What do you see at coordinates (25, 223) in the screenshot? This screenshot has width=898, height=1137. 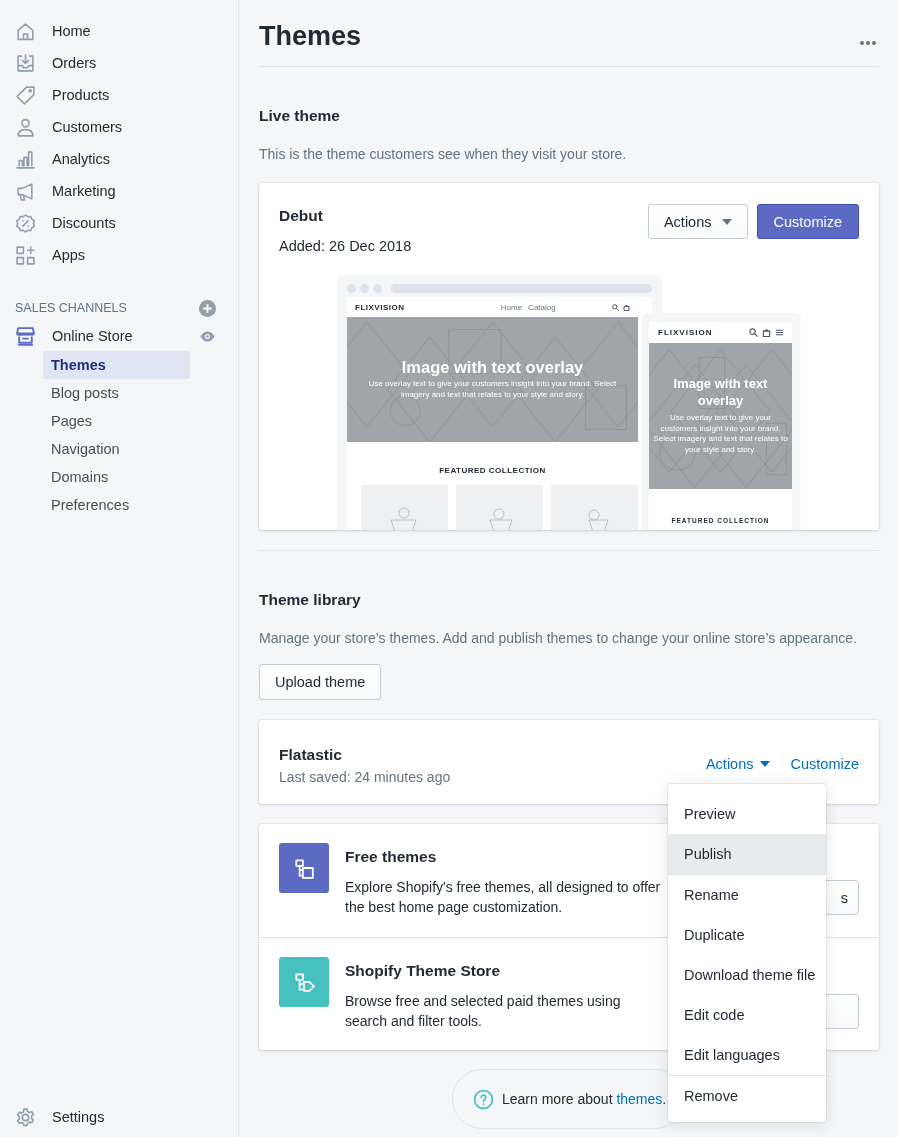 I see `discount-icon` at bounding box center [25, 223].